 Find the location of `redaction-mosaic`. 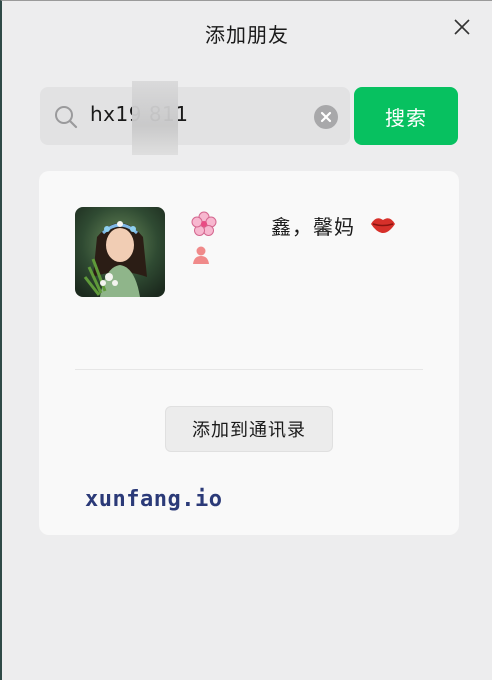

redaction-mosaic is located at coordinates (155, 118).